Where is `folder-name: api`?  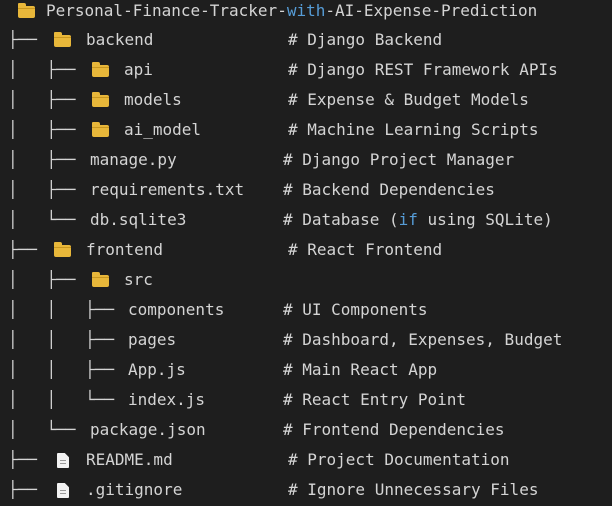 folder-name: api is located at coordinates (138, 70).